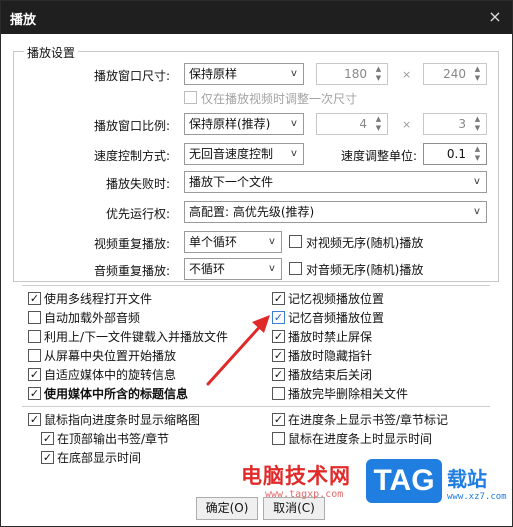 The height and width of the screenshot is (527, 513). I want to click on tag-logo: TAG, so click(404, 481).